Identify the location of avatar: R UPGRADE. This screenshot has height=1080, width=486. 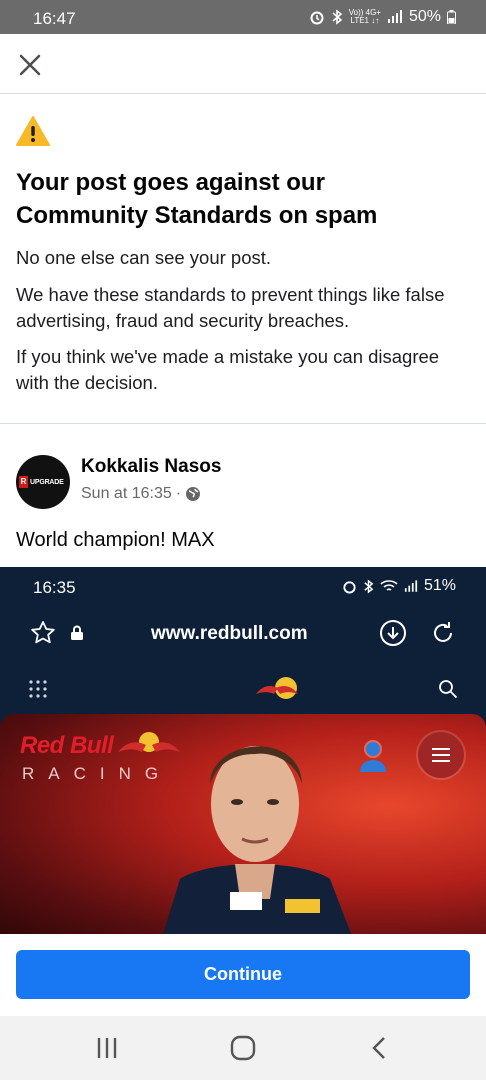
(43, 482).